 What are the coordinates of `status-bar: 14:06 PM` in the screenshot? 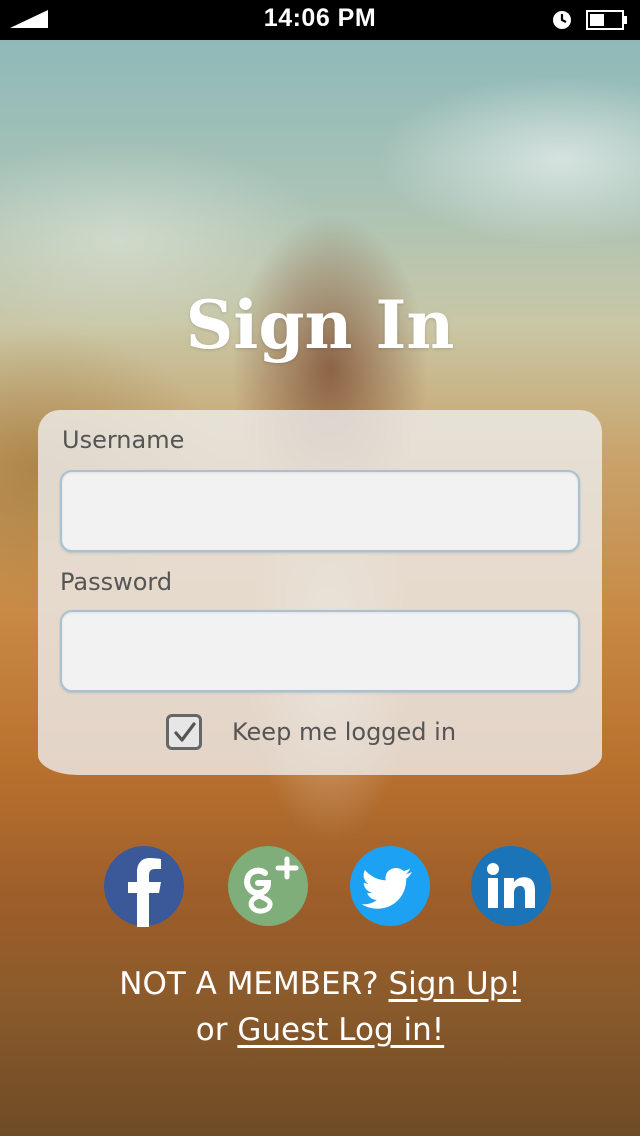 It's located at (320, 20).